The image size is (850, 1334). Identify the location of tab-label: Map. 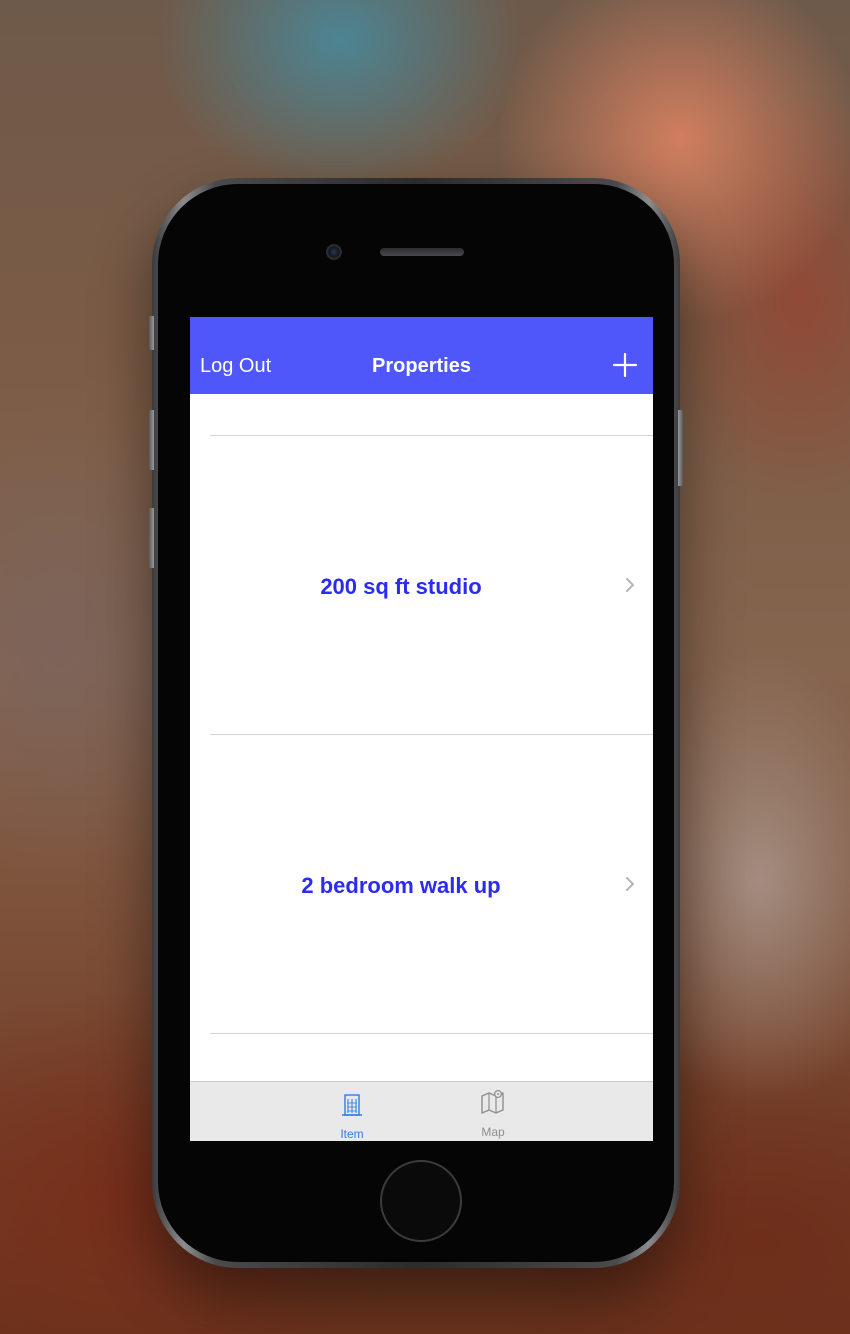
(493, 1132).